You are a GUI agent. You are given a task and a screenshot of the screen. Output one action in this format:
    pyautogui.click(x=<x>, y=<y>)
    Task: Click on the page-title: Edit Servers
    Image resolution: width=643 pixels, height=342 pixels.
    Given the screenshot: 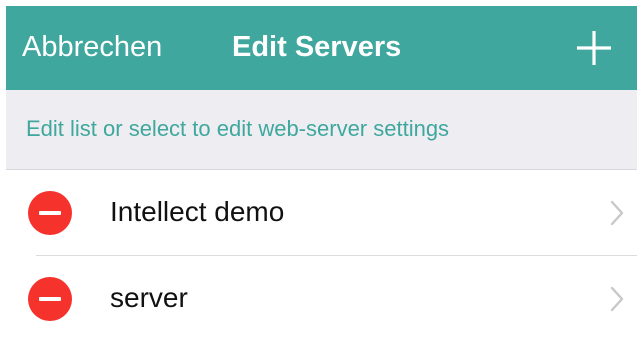 What is the action you would take?
    pyautogui.click(x=317, y=47)
    